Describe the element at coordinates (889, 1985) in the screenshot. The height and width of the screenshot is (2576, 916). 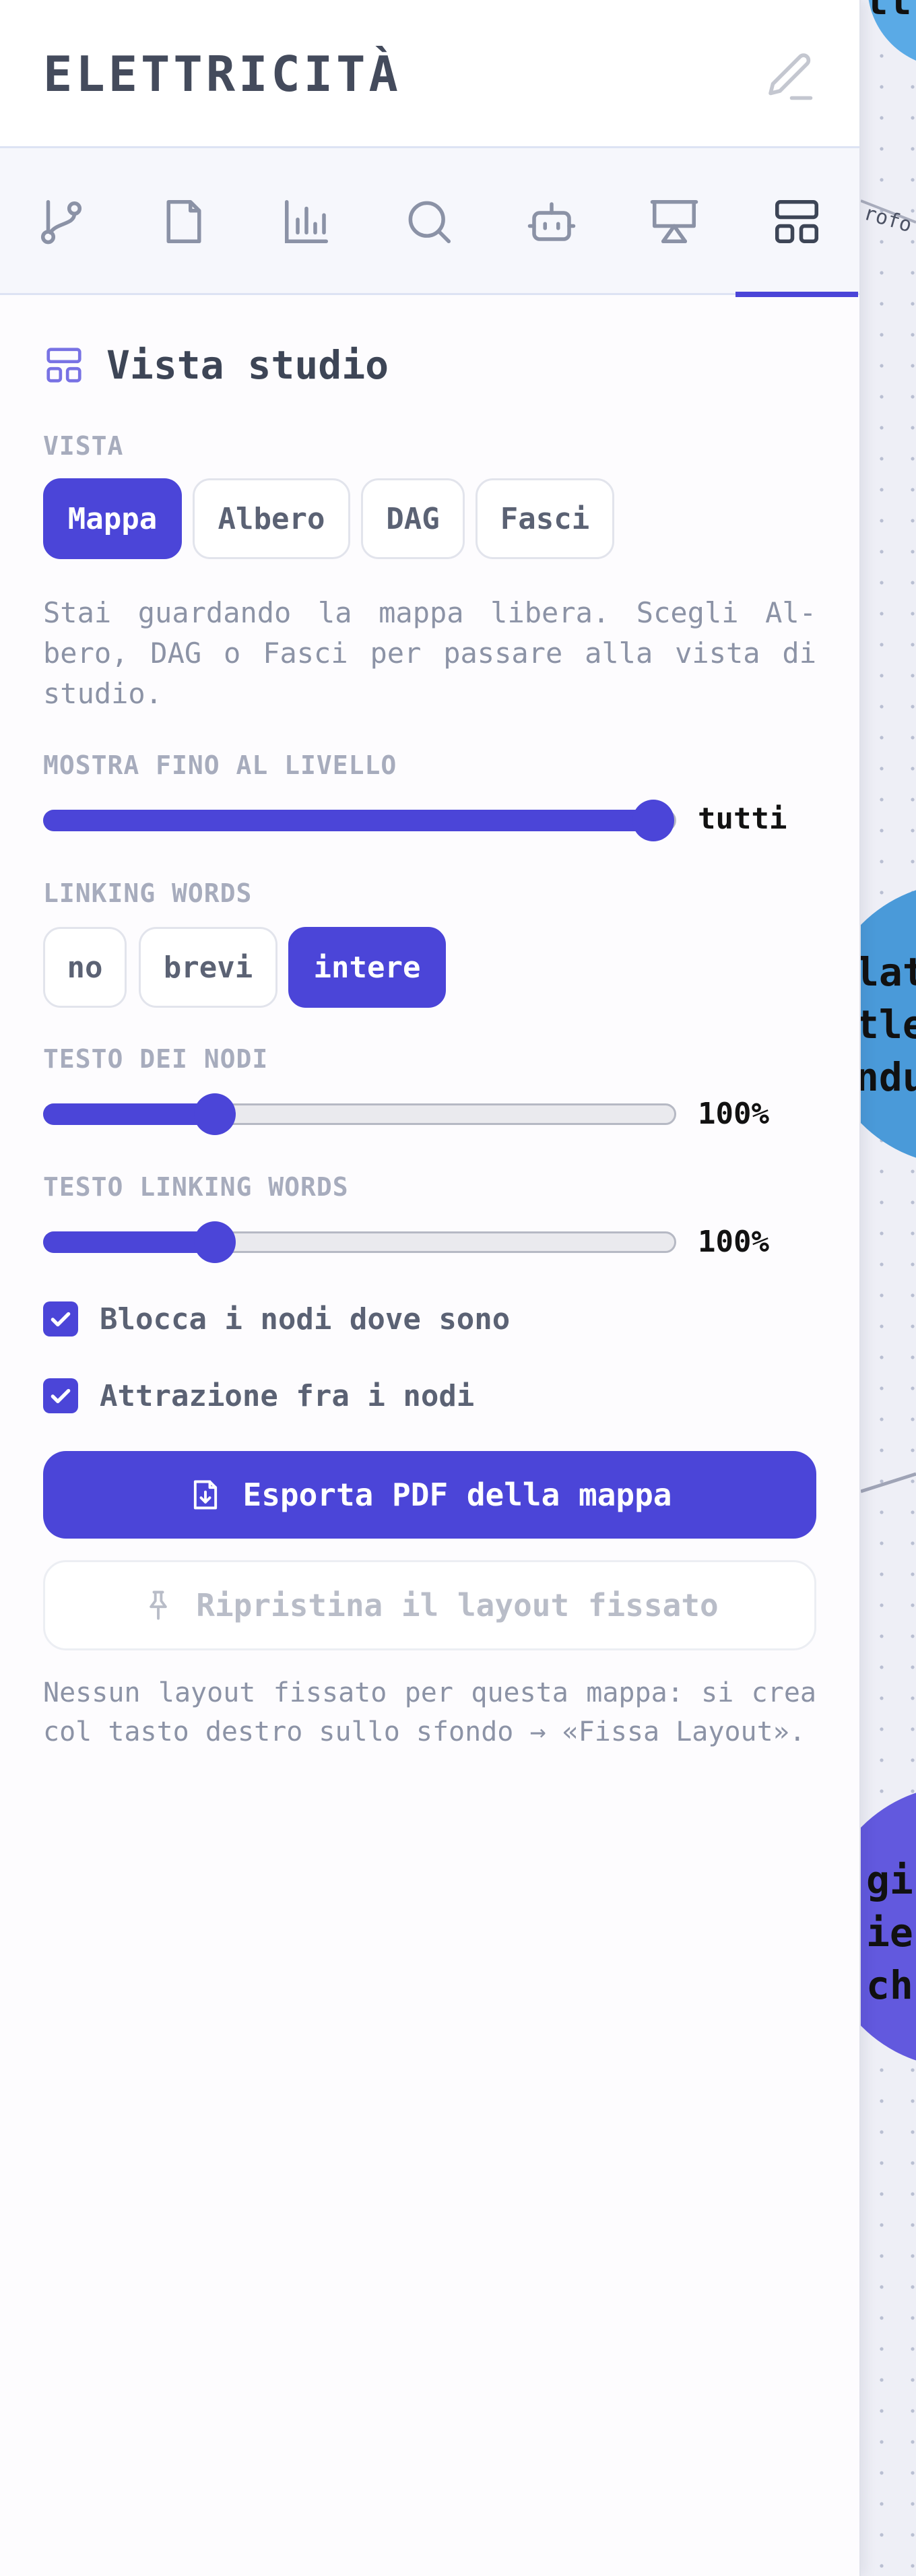
I see `map-node-label-line: ch` at that location.